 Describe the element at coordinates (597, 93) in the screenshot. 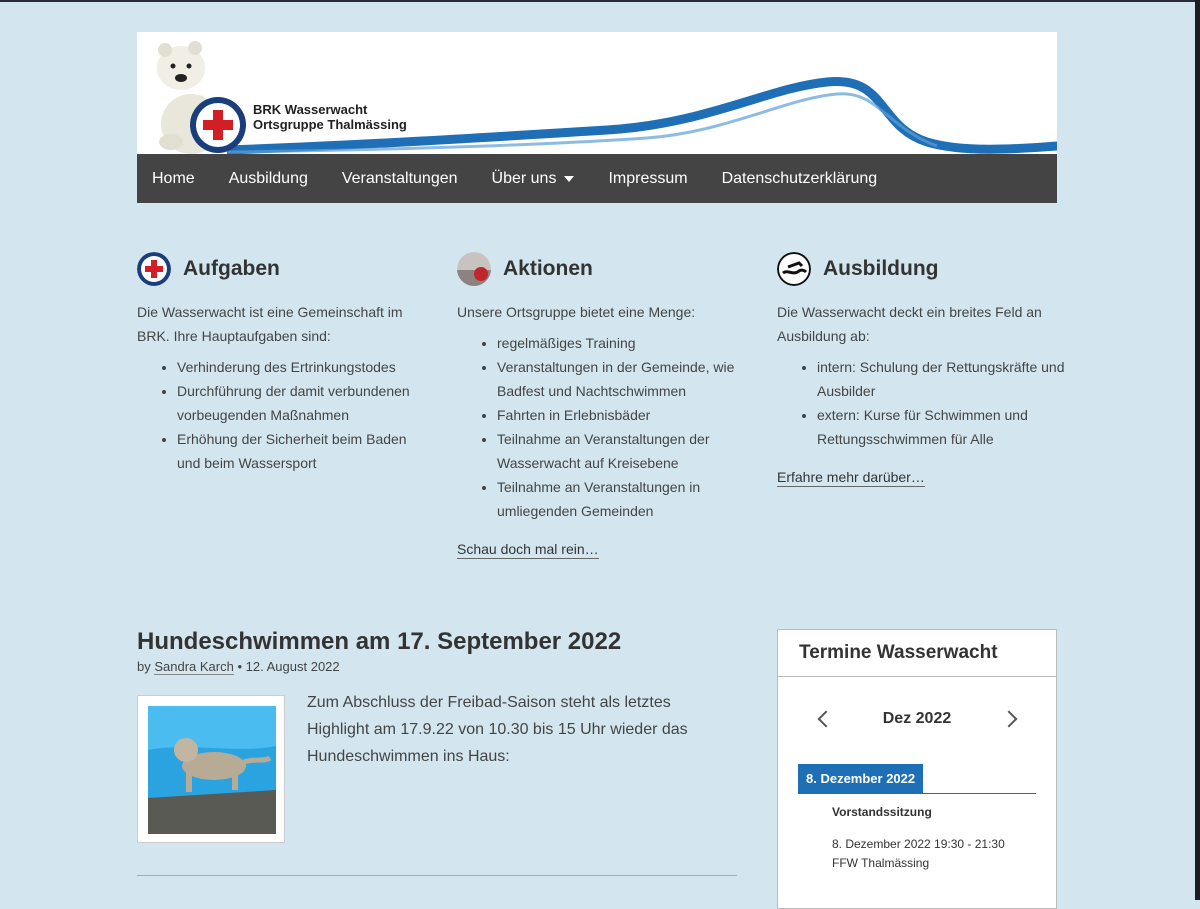

I see `site-banner: BRK Wasserwacht Ortsgruppe Thalmässing` at that location.